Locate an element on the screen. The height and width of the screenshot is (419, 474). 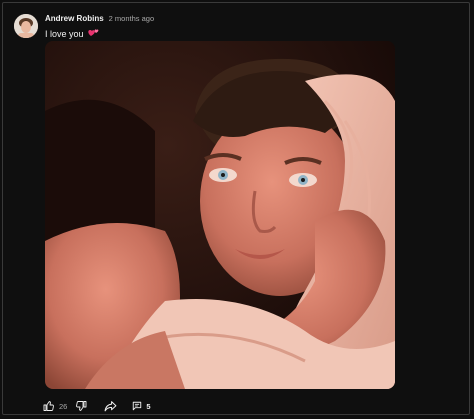
post-body: I love you is located at coordinates (72, 34).